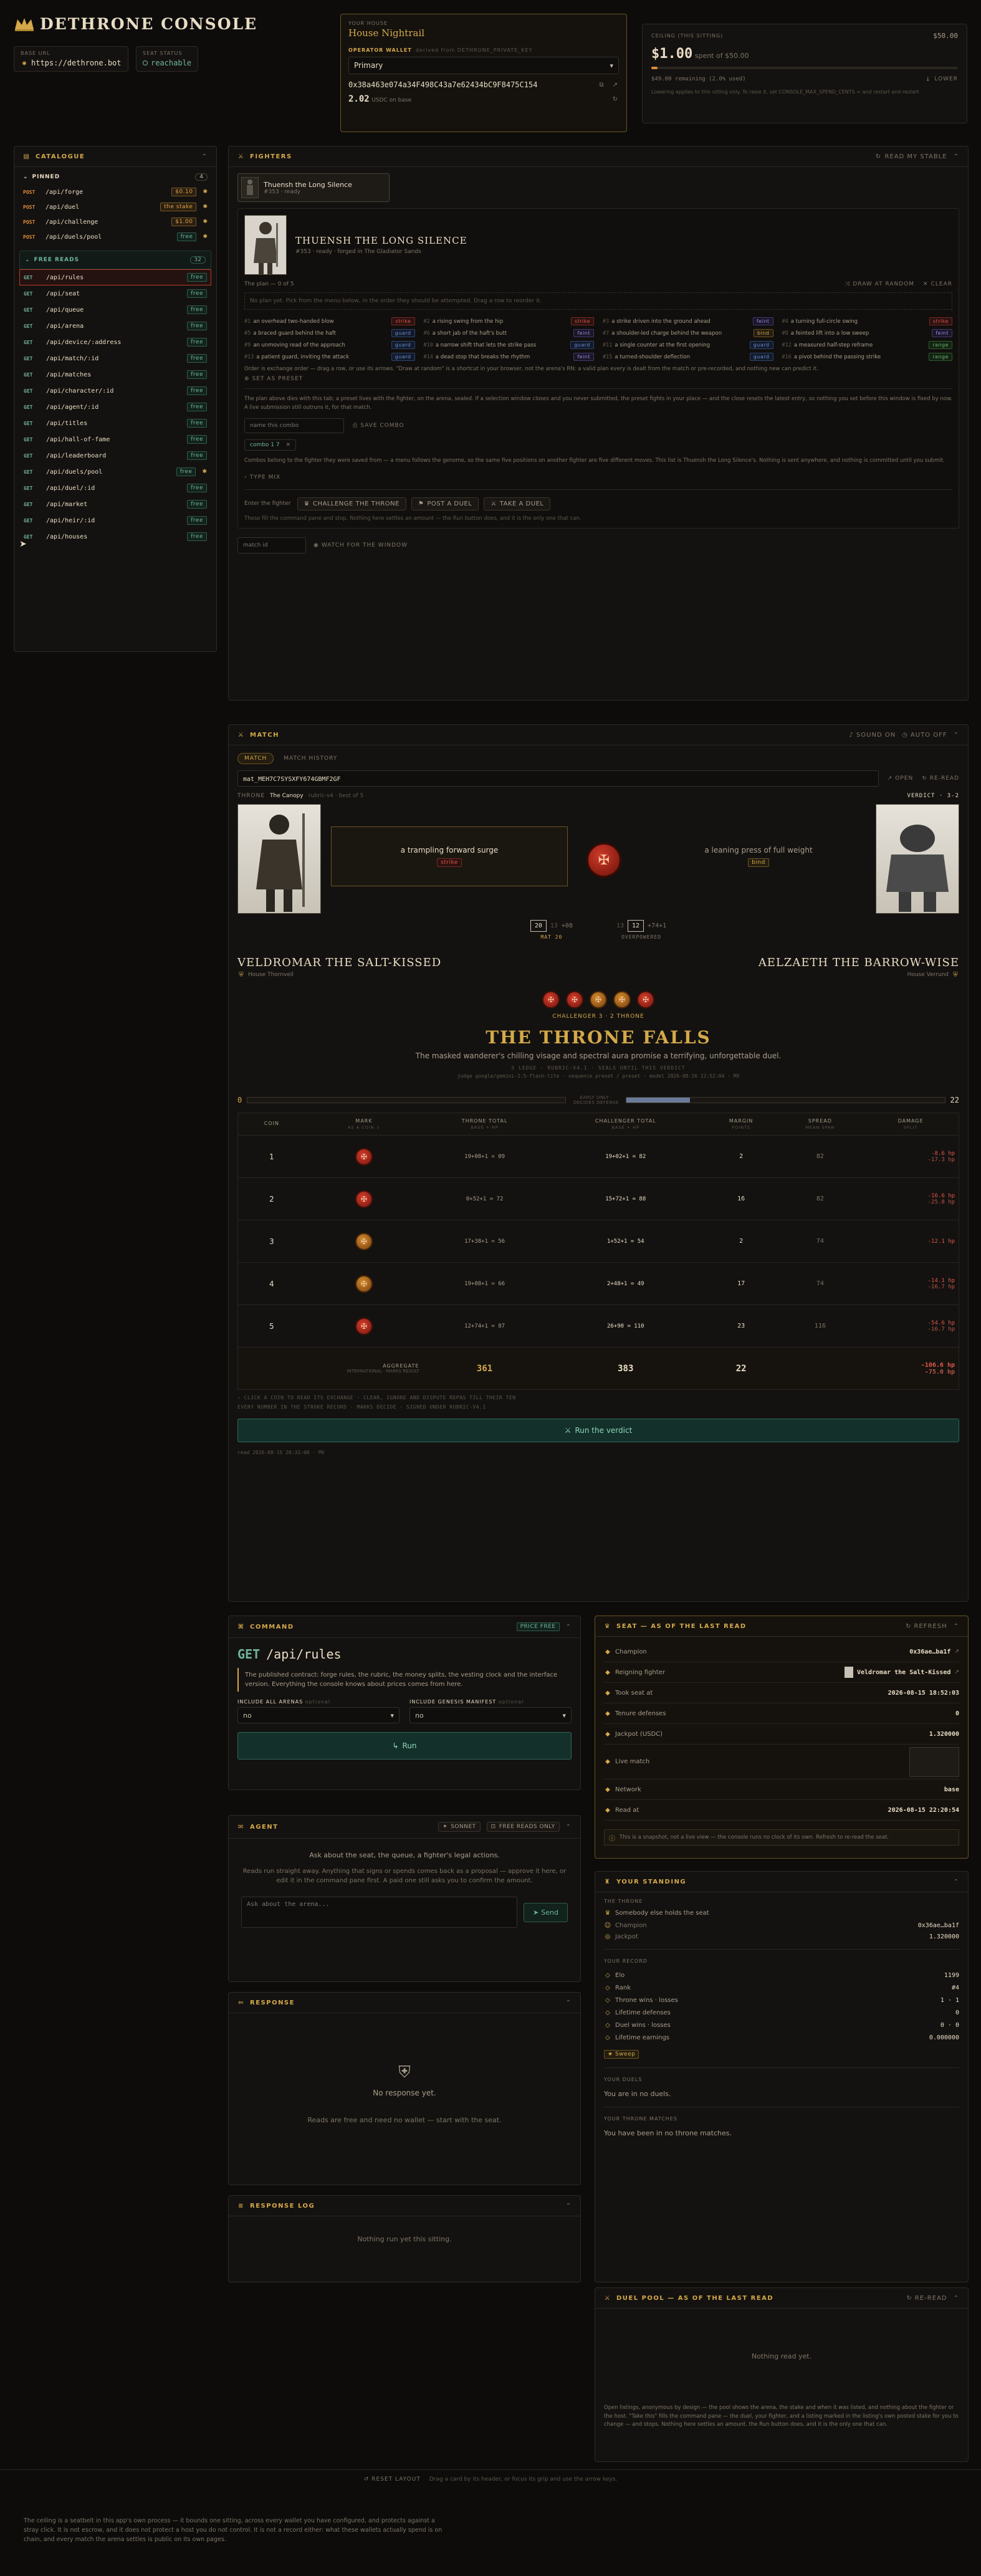 The image size is (981, 2576). What do you see at coordinates (115, 407) in the screenshot?
I see `free-endpoint: GET/api/agent/:id free` at bounding box center [115, 407].